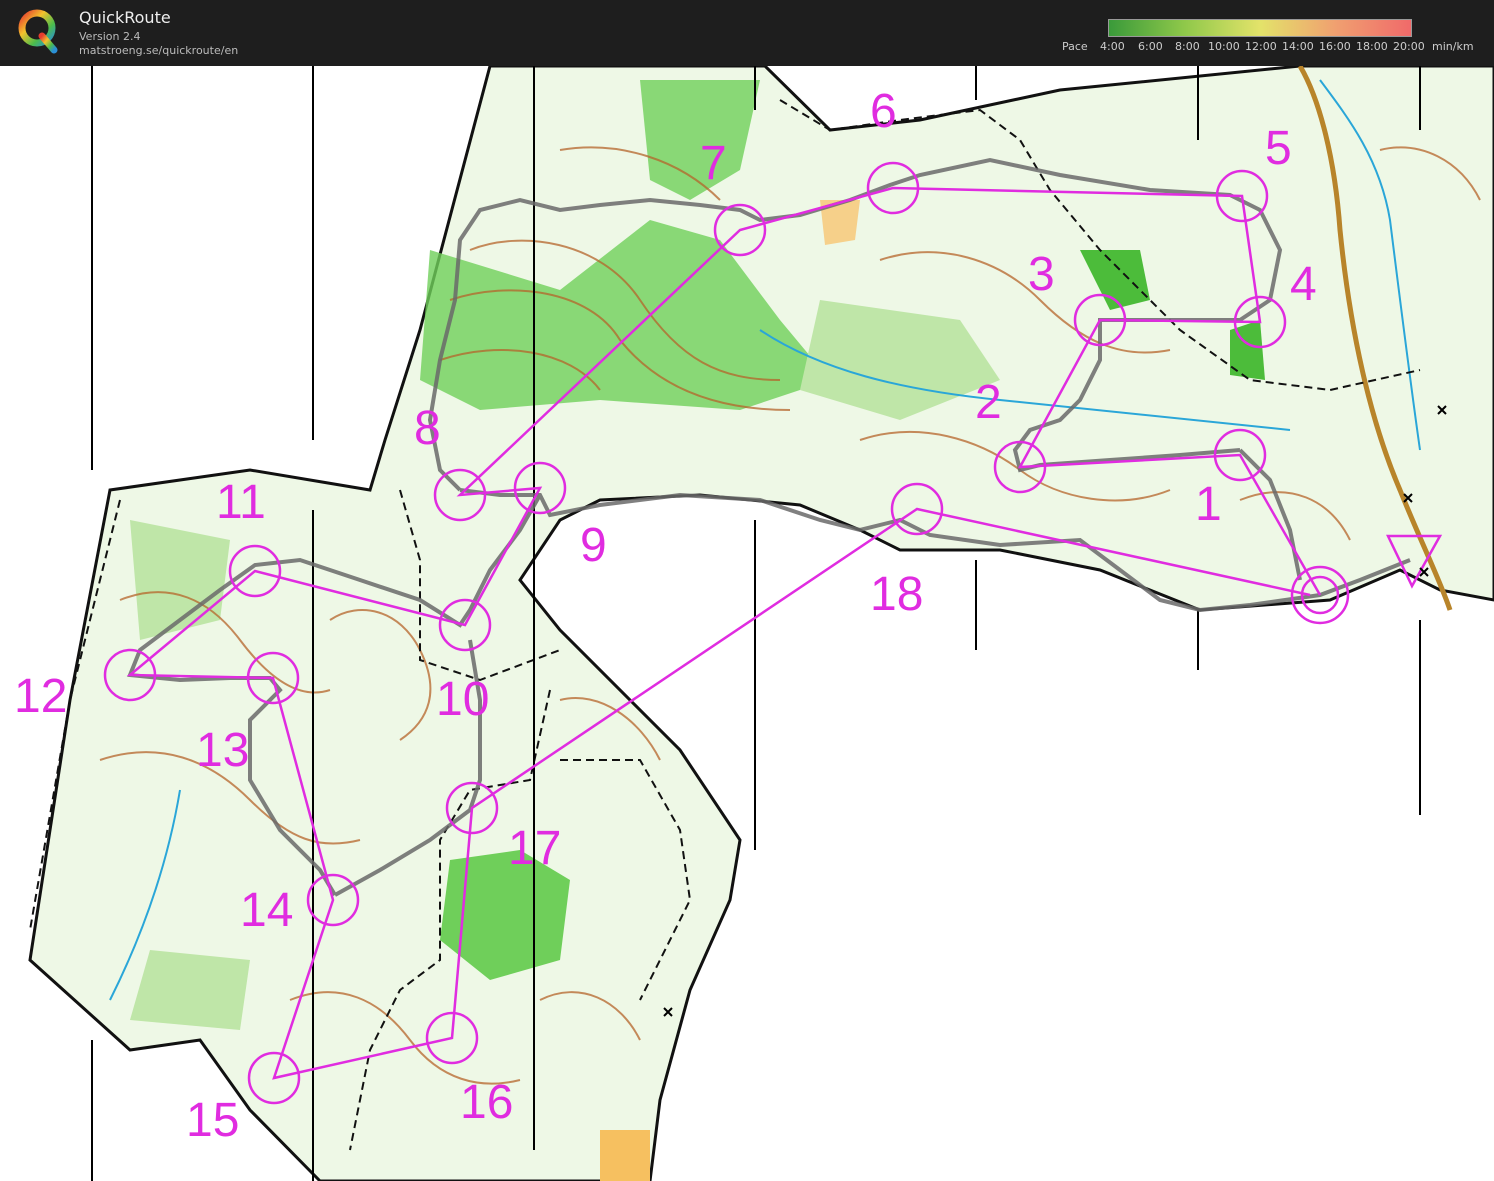 The image size is (1494, 1181). What do you see at coordinates (486, 1102) in the screenshot?
I see `control-number-16: 16` at bounding box center [486, 1102].